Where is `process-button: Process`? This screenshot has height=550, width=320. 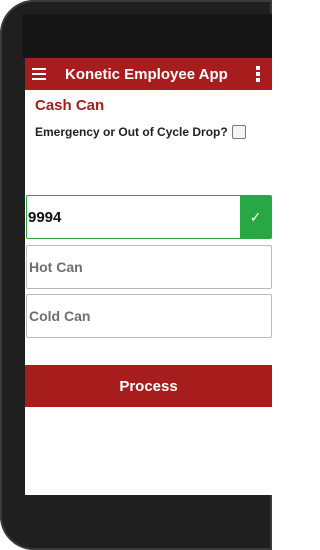 process-button: Process is located at coordinates (148, 386).